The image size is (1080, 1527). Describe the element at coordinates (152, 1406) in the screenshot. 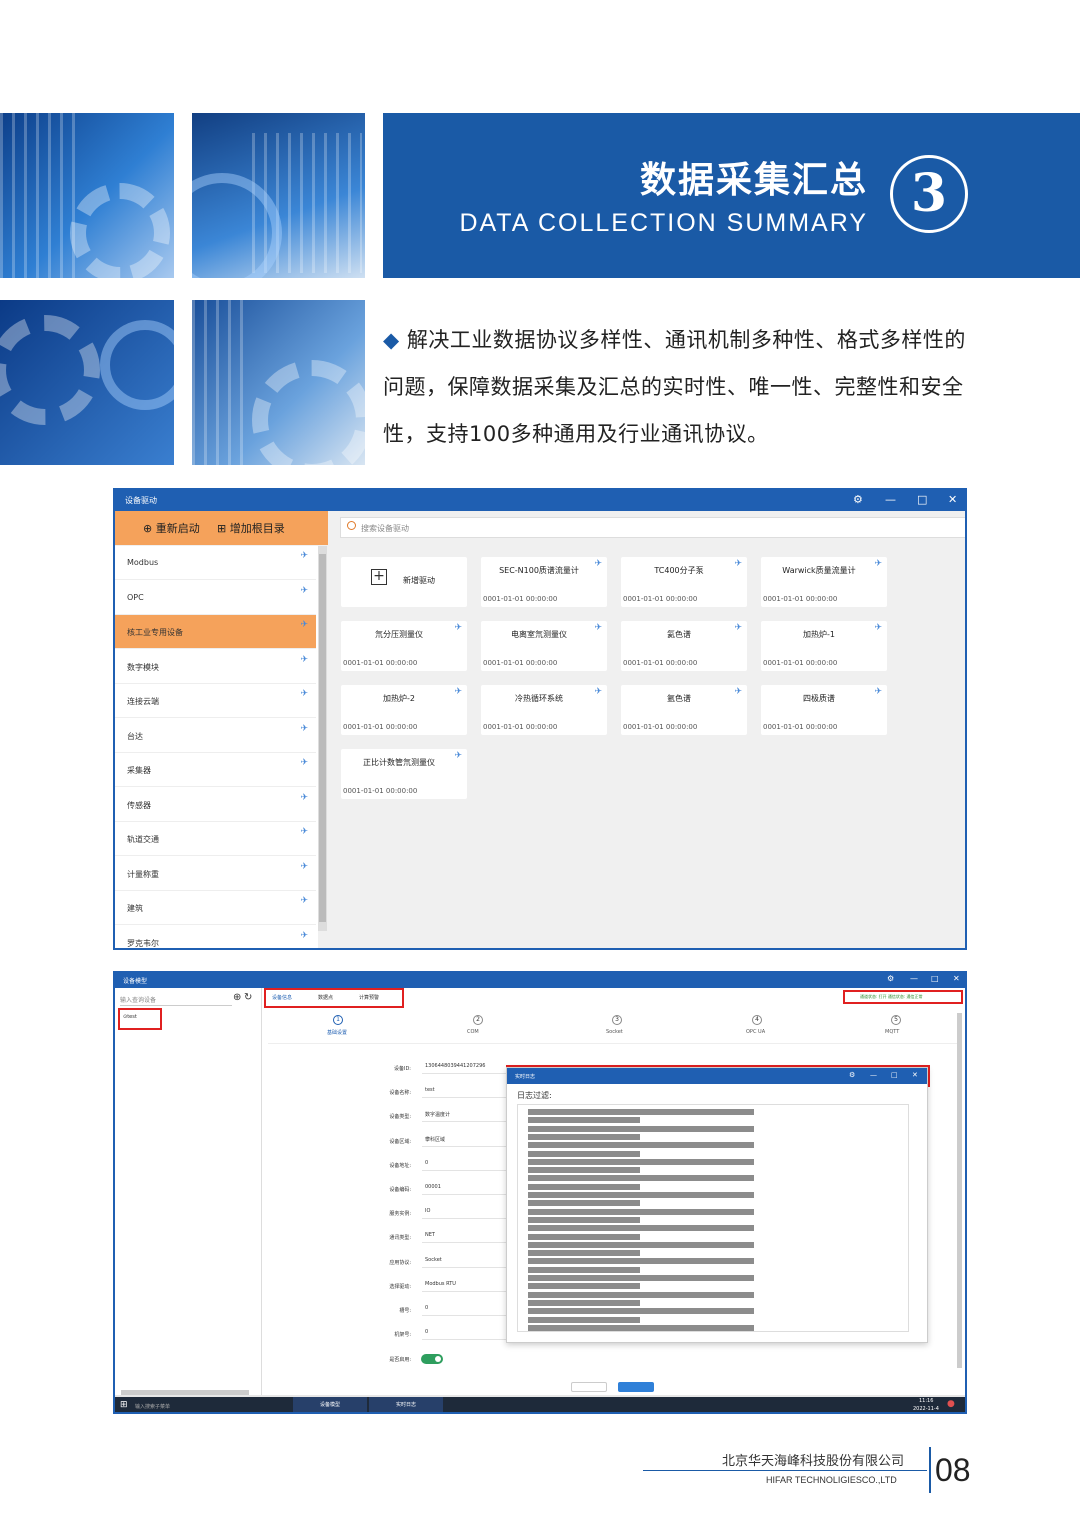

I see `taskbar-search: 输入搜索子菜单` at that location.